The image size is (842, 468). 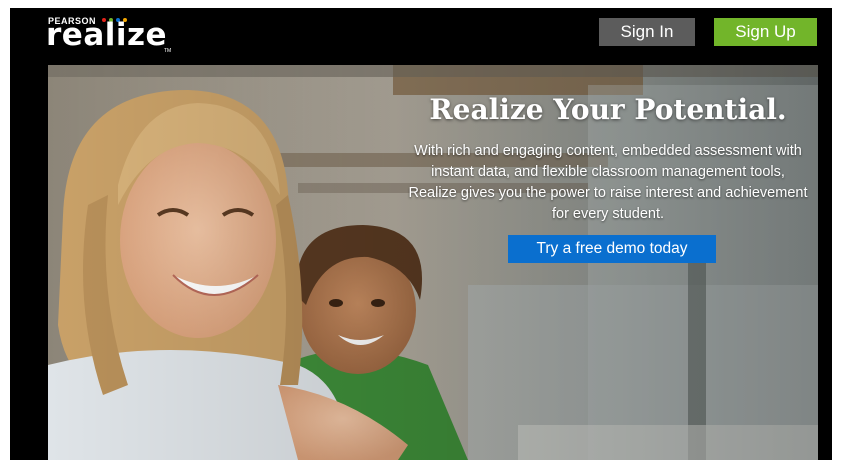 I want to click on logo-product: realize, so click(x=107, y=35).